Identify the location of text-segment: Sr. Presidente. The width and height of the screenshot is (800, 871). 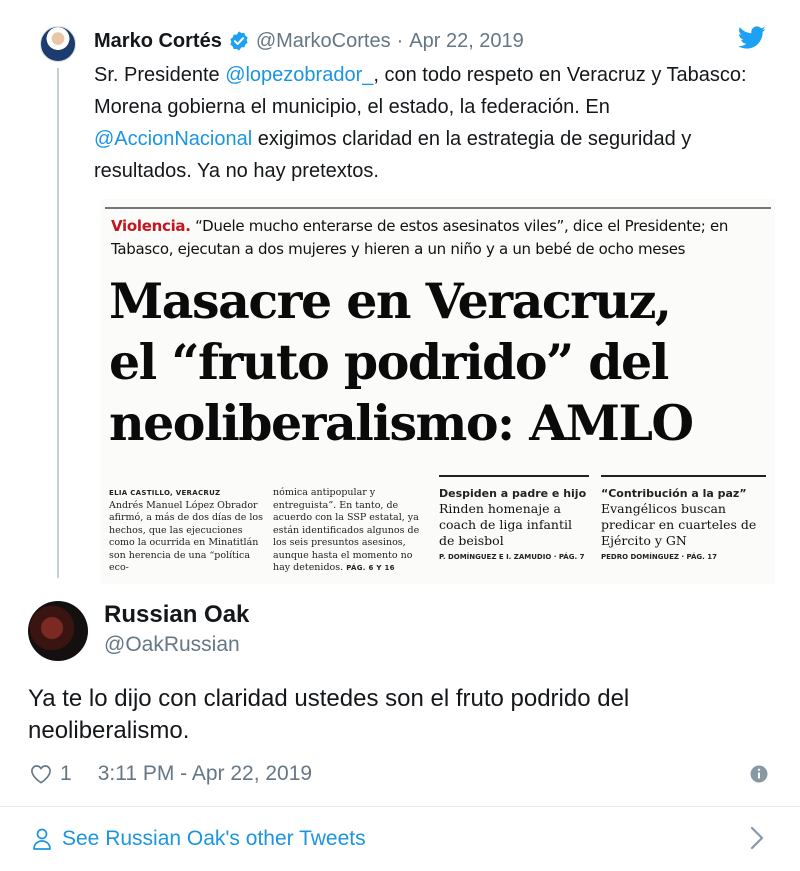
(160, 75).